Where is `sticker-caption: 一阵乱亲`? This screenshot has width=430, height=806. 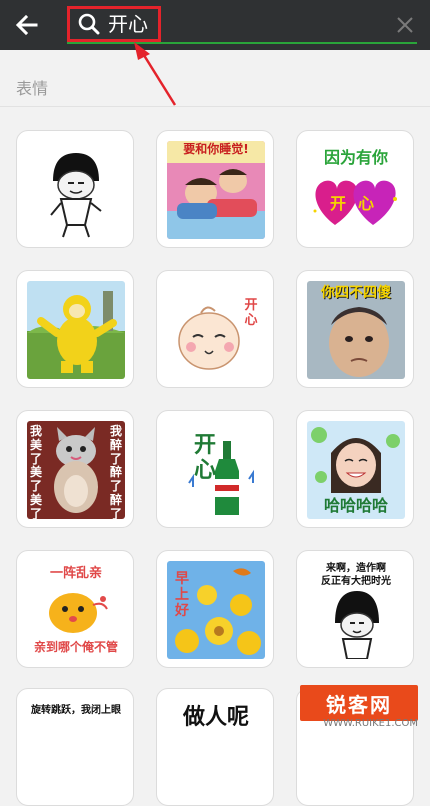 sticker-caption: 一阵乱亲 is located at coordinates (75, 573).